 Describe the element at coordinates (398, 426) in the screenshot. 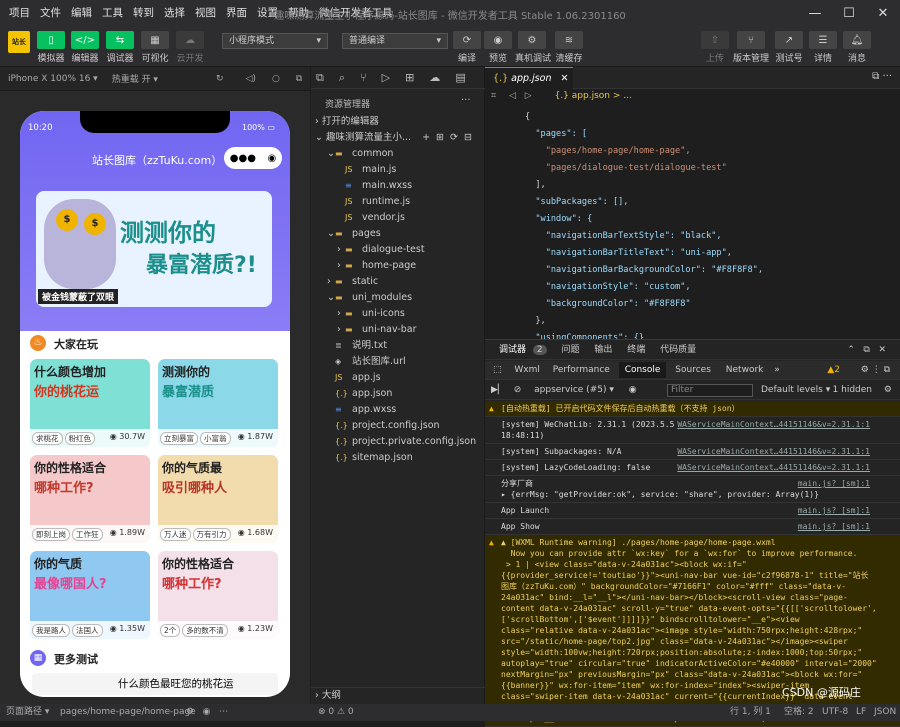

I see `tree-item: {.} project.config.json` at that location.